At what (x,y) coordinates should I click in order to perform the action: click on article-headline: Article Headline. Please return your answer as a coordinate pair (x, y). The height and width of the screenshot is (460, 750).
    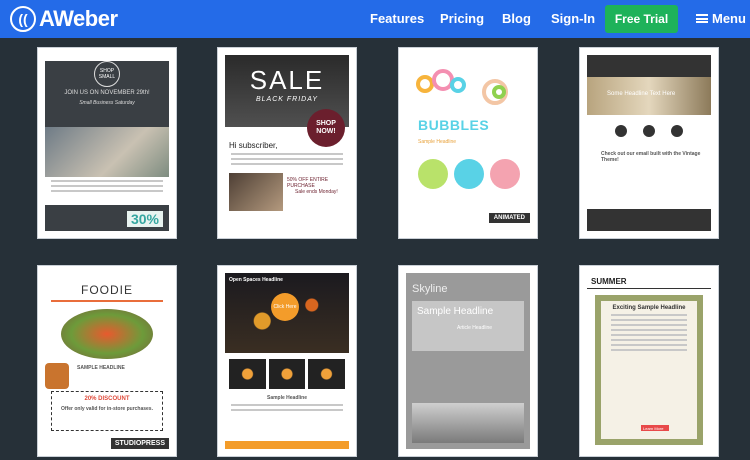
    Looking at the image, I should click on (475, 328).